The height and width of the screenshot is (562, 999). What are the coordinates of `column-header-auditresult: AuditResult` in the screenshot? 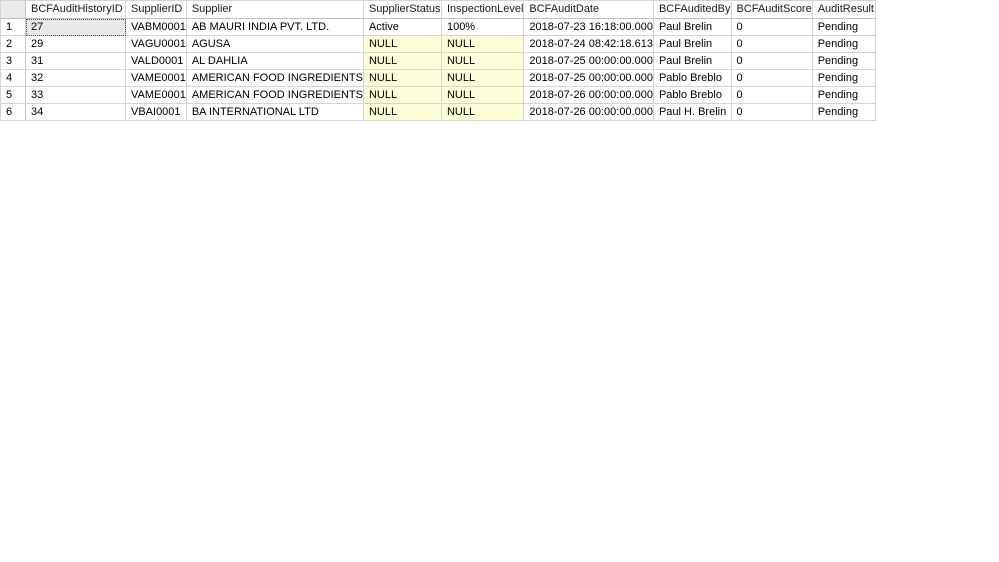 It's located at (844, 9).